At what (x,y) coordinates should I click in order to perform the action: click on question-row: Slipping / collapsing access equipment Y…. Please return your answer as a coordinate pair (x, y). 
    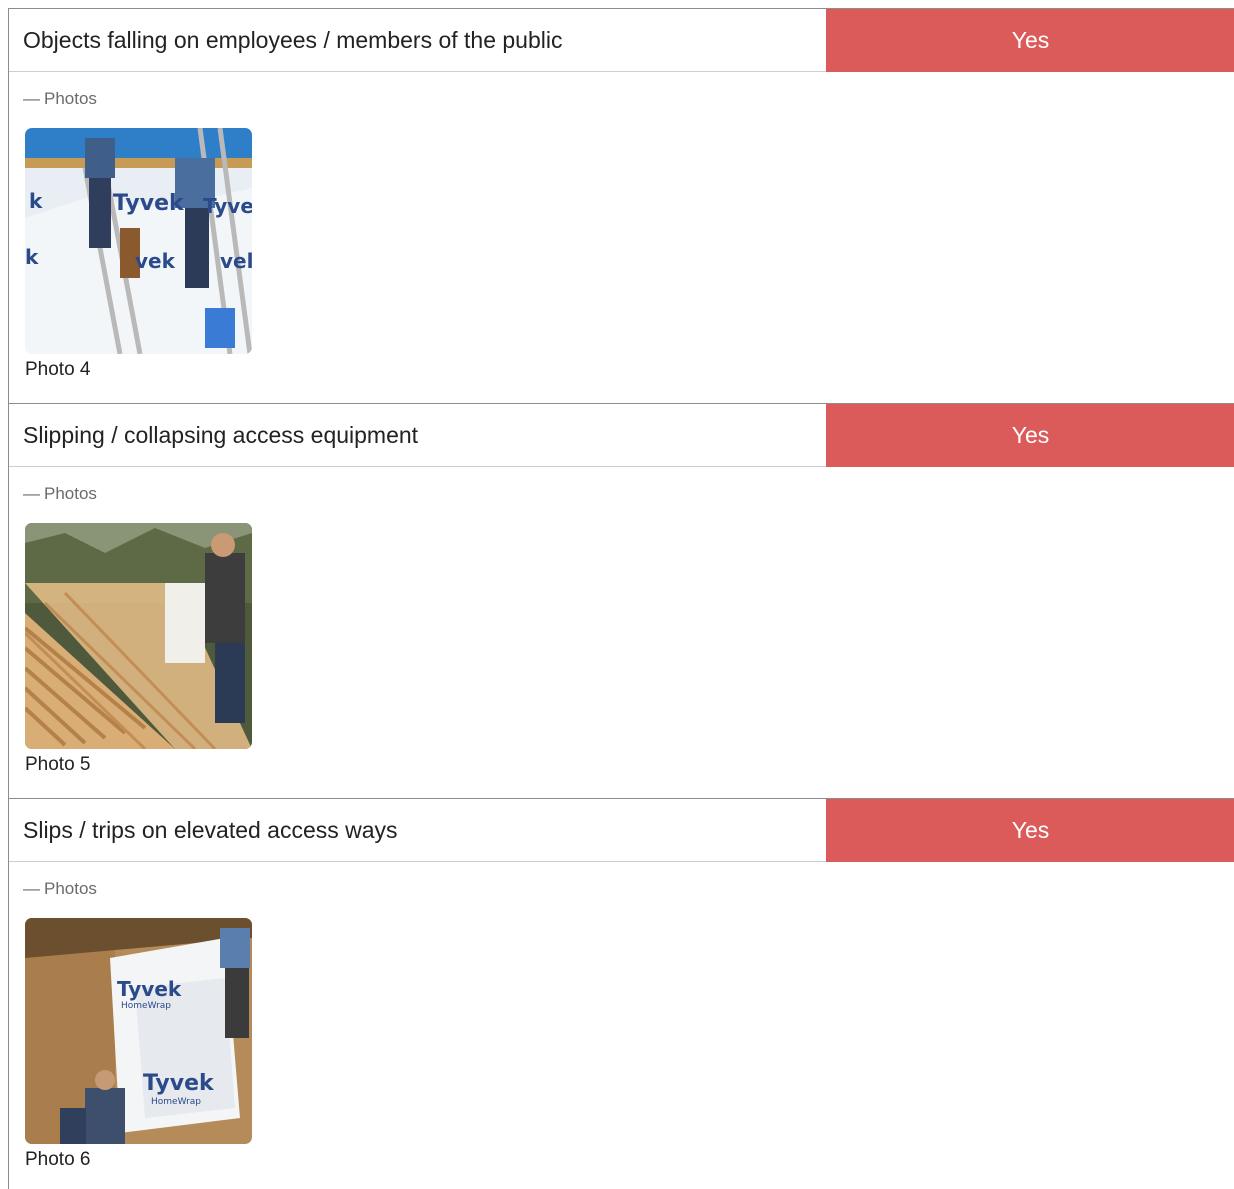
    Looking at the image, I should click on (621, 435).